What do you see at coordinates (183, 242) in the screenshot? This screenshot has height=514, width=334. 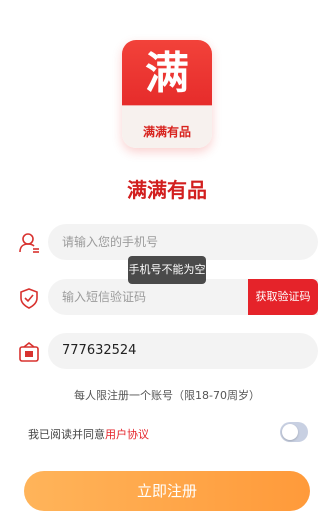 I see `phone-input: 请输入您的手机号` at bounding box center [183, 242].